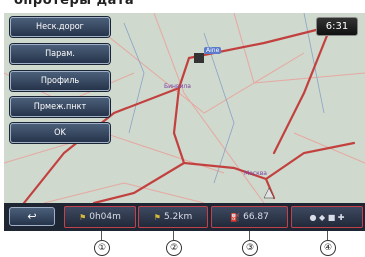  I want to click on callout-3: ③, so click(250, 248).